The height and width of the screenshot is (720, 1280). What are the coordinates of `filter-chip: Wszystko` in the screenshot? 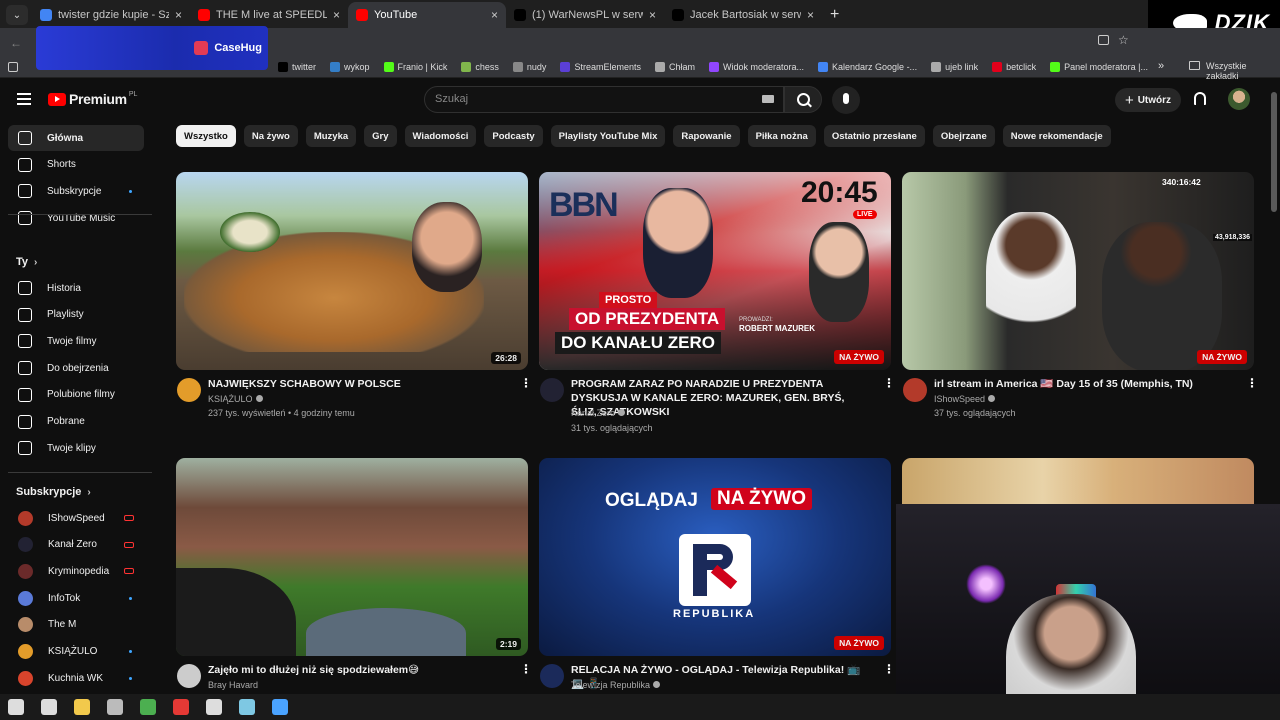 It's located at (206, 136).